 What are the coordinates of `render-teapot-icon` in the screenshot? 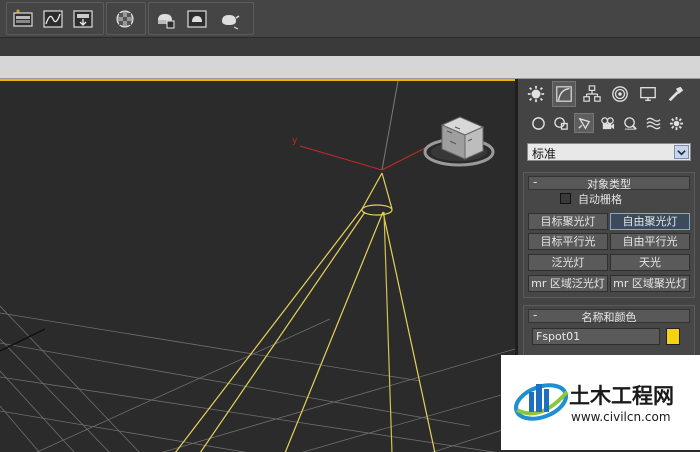 It's located at (229, 19).